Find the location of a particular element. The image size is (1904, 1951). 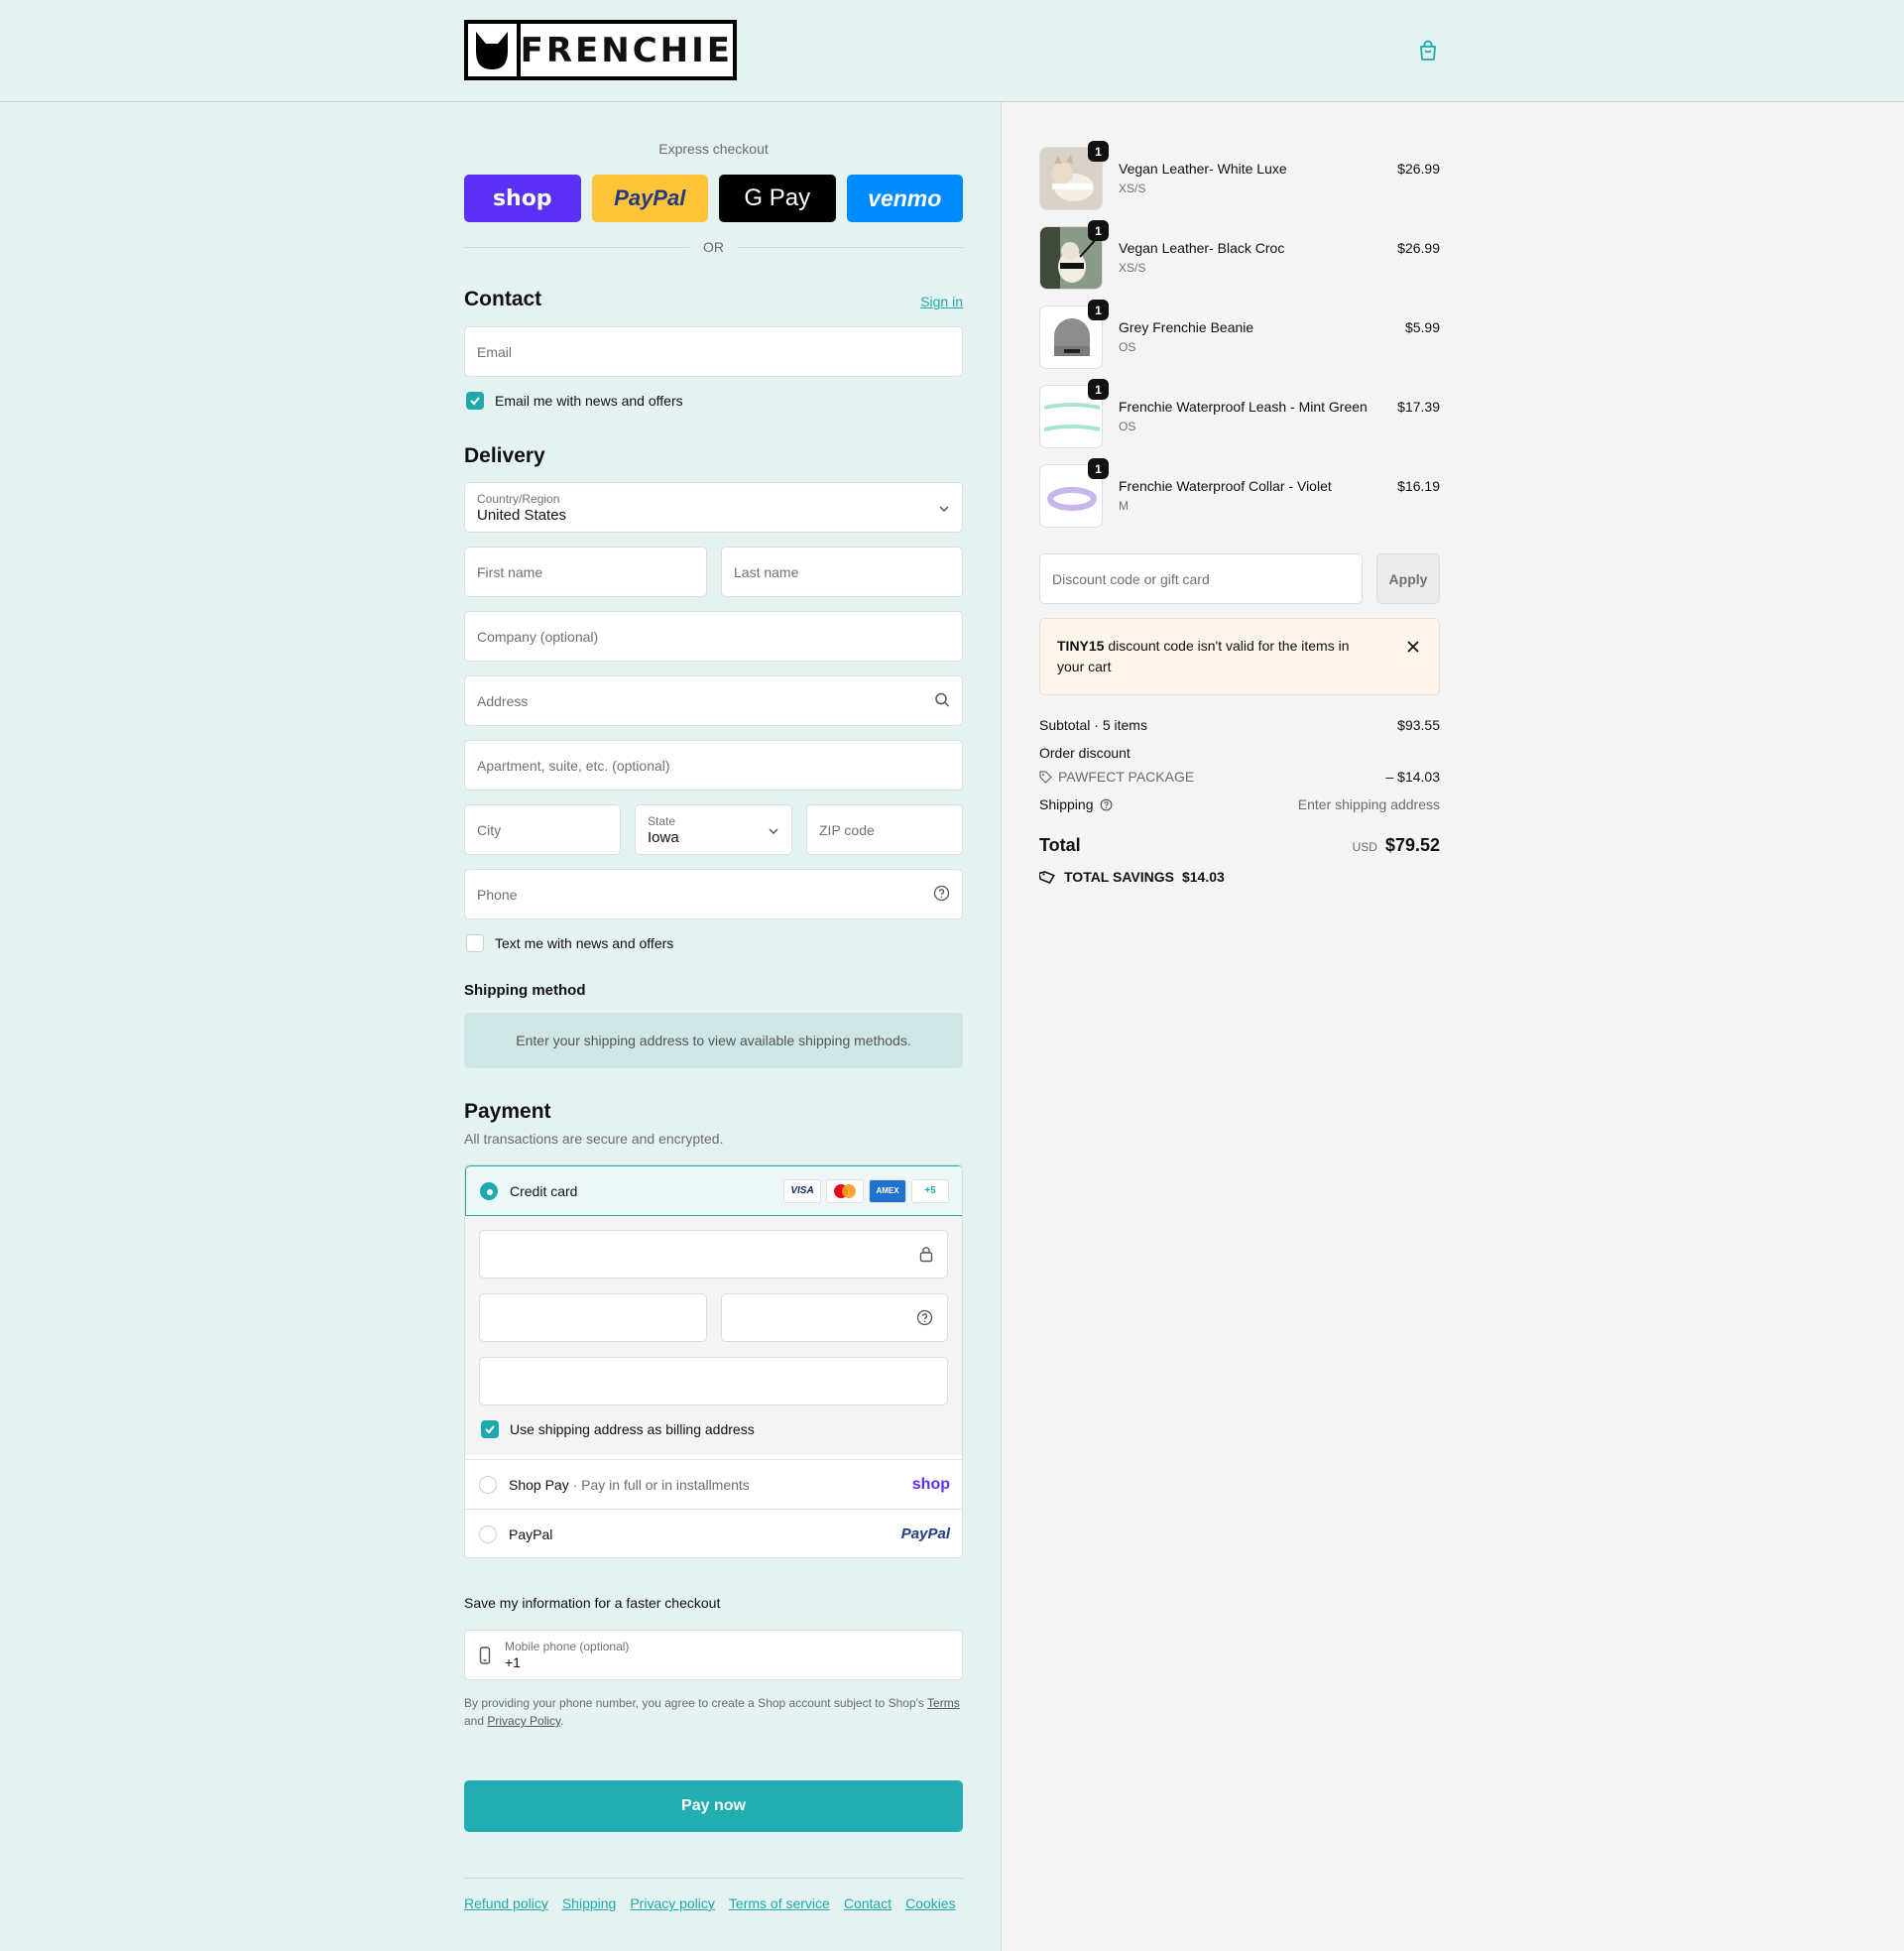

text-news-checkbox is located at coordinates (475, 943).